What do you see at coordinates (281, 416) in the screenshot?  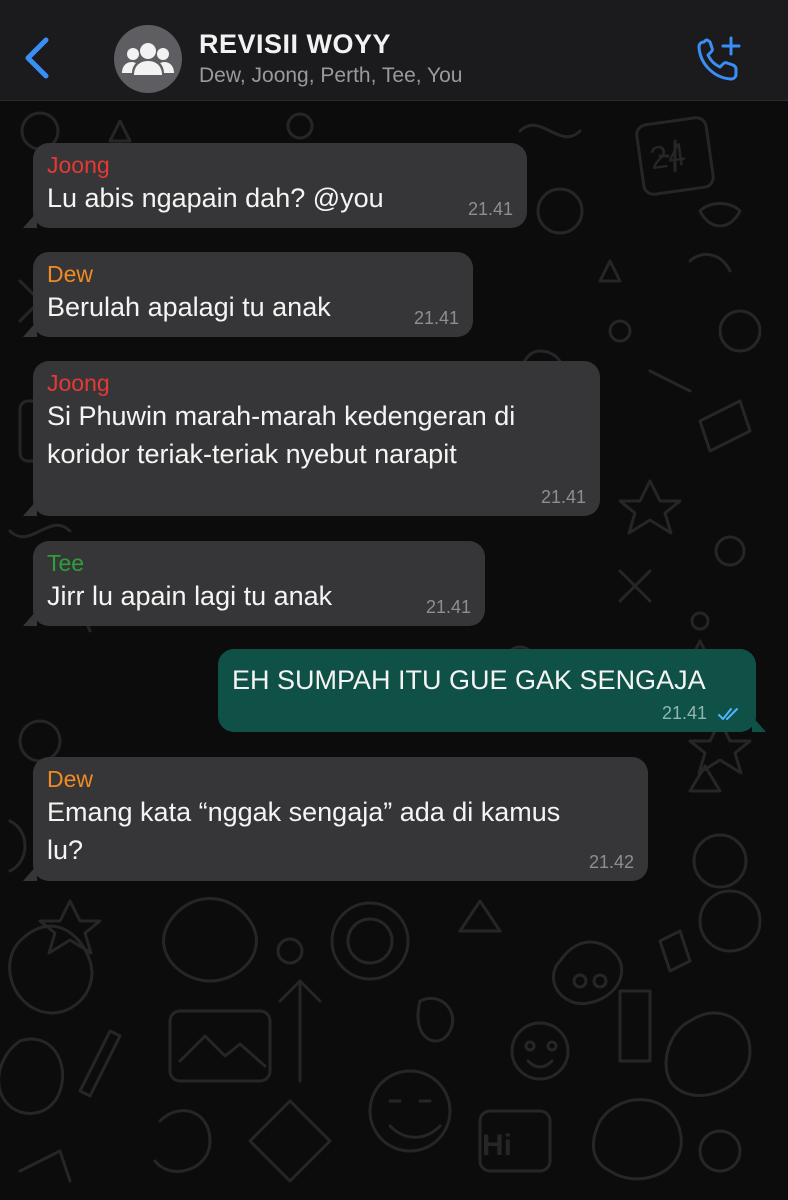 I see `message-text-line: Si Phuwin marah-marah kedengeran di` at bounding box center [281, 416].